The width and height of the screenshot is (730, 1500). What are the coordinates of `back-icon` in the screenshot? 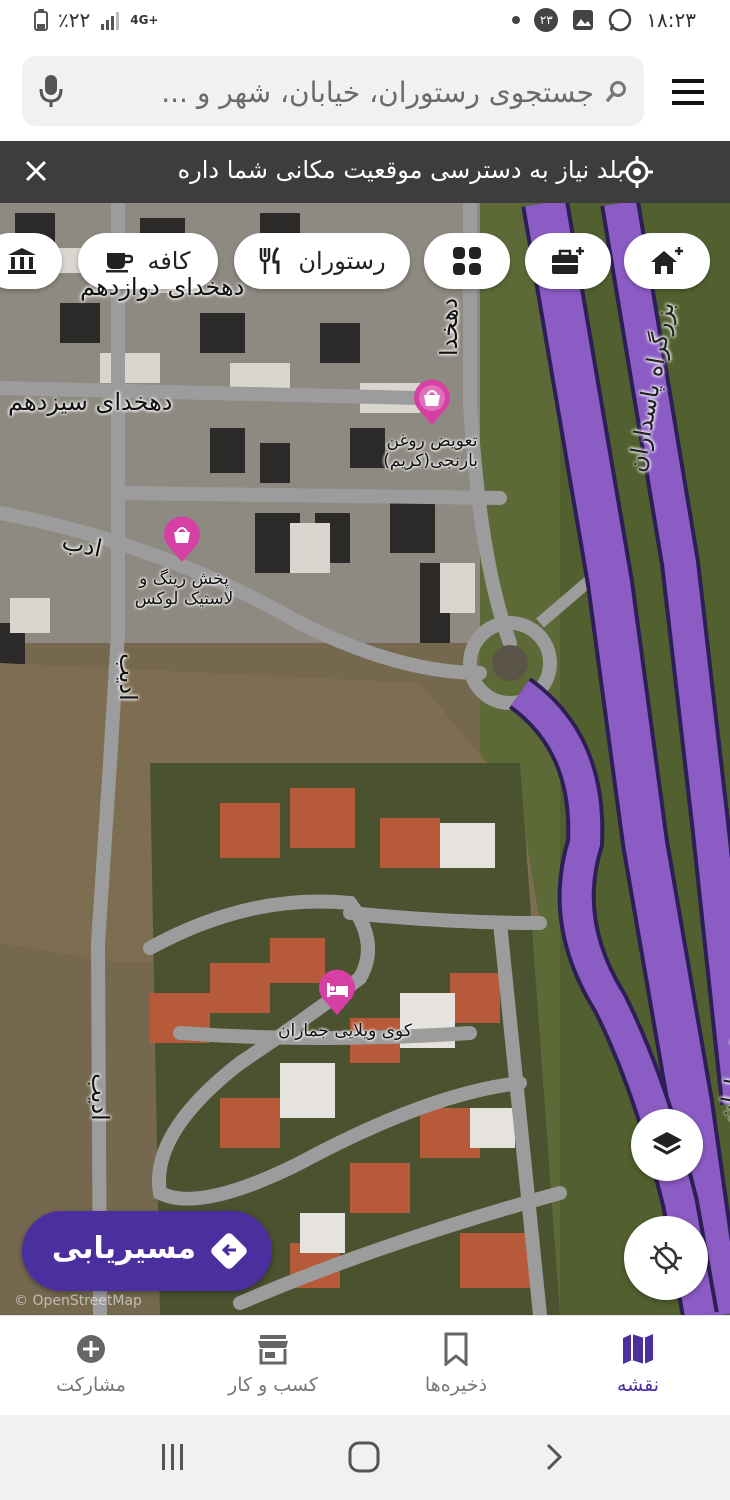 It's located at (554, 1457).